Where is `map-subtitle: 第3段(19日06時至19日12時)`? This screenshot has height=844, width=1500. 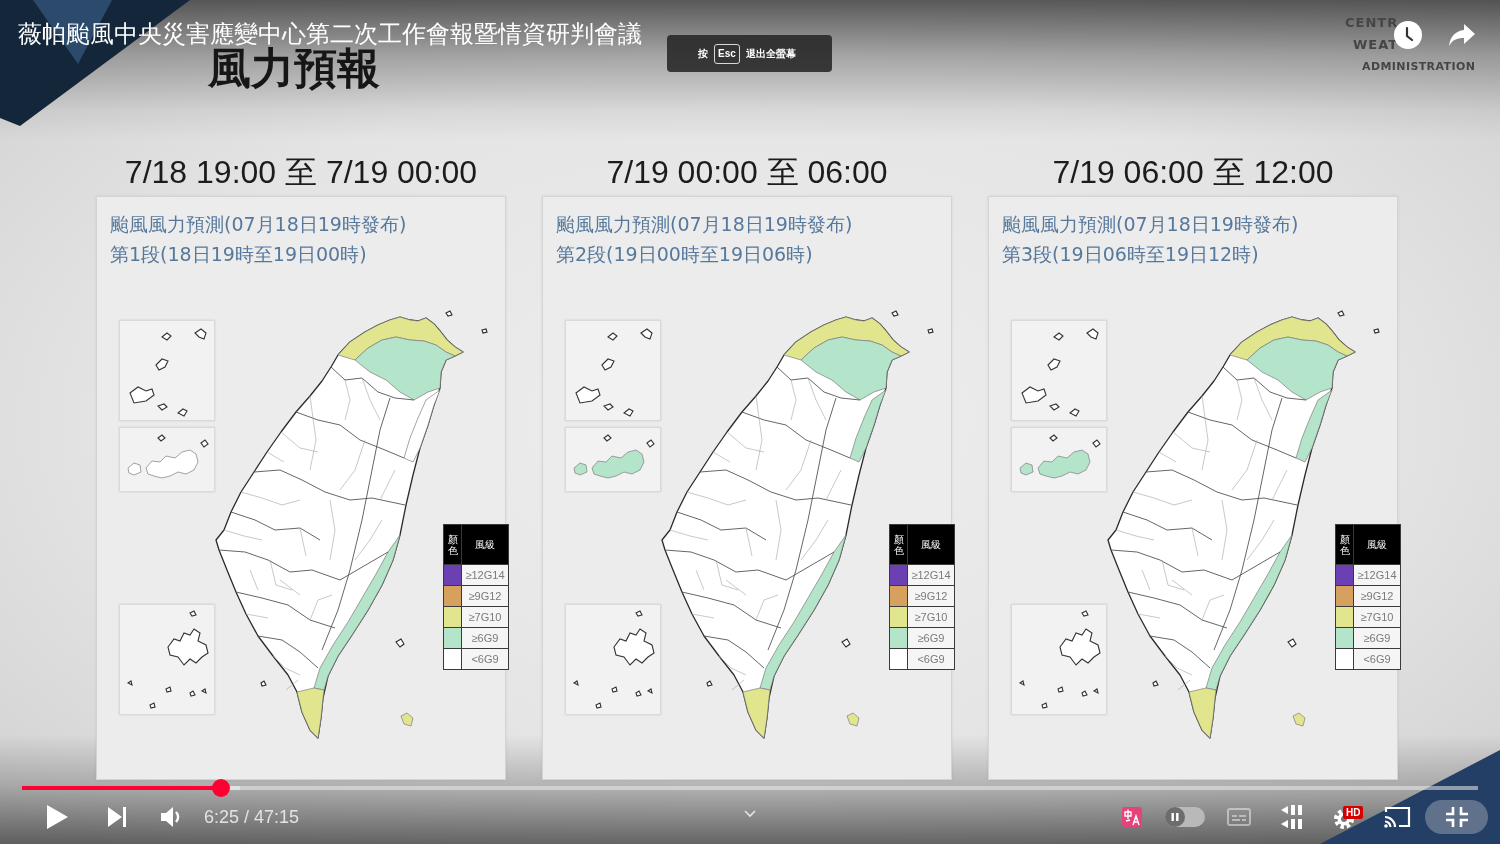 map-subtitle: 第3段(19日06時至19日12時) is located at coordinates (1130, 254).